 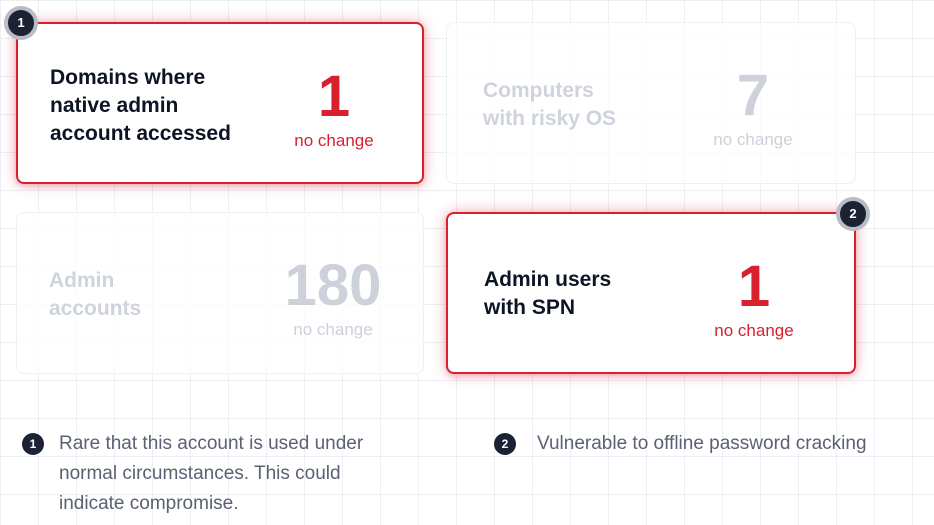 I want to click on card-label: Computers with risky OS, so click(x=549, y=105).